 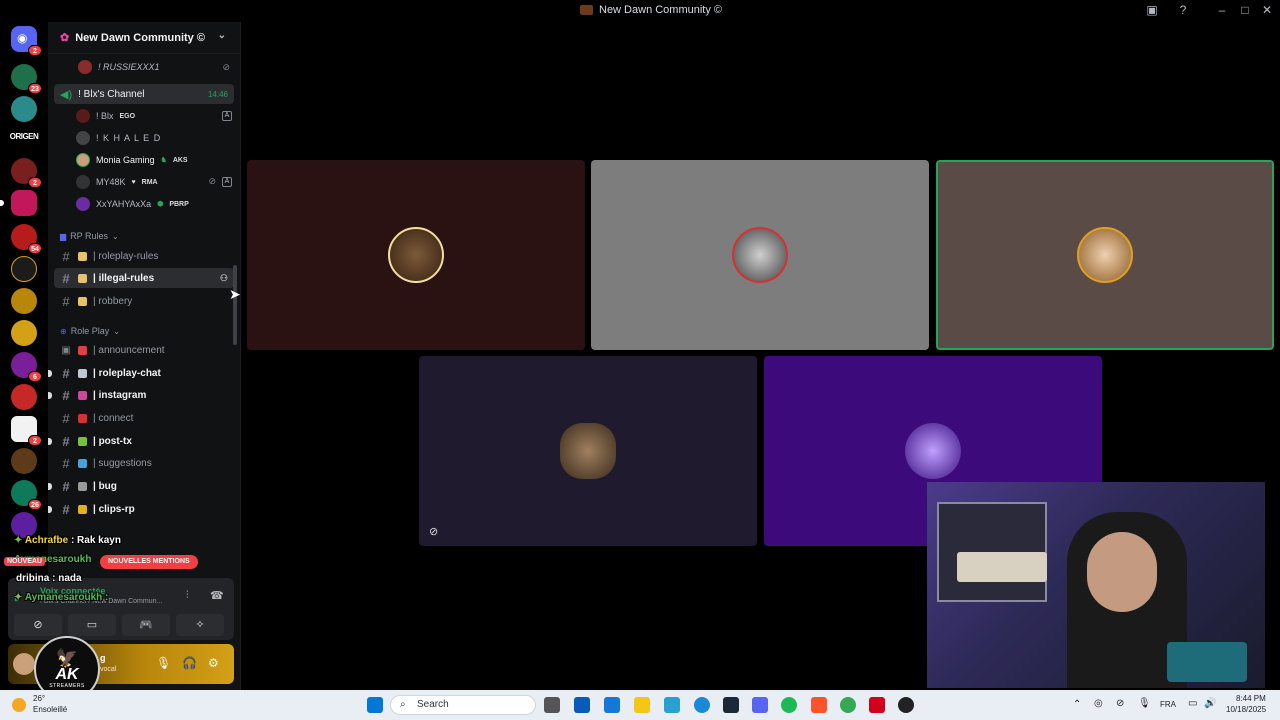 What do you see at coordinates (1251, 698) in the screenshot?
I see `clock-time: 8:44 PM` at bounding box center [1251, 698].